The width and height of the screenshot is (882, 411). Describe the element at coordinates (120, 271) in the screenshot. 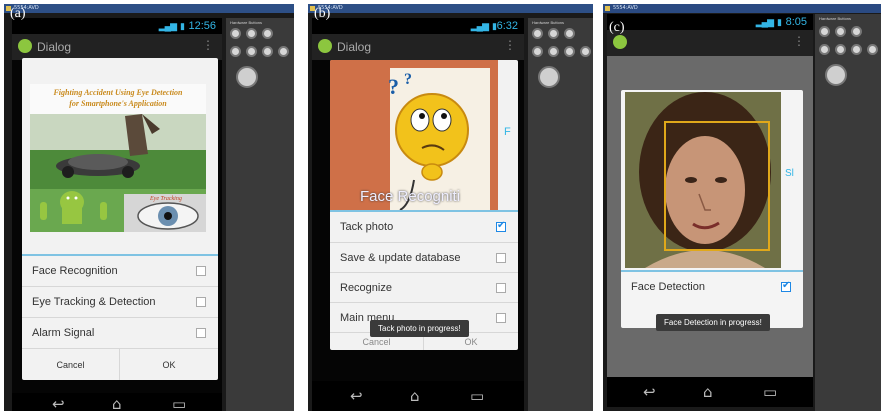

I see `list-item-face-recognition: Face Recognition` at that location.